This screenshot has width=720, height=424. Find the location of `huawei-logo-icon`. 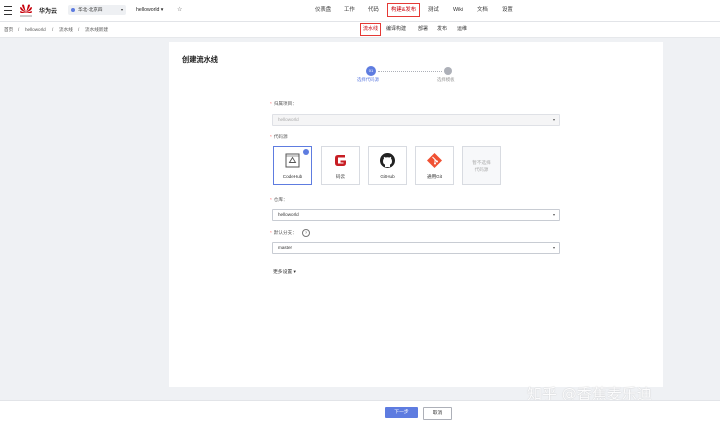

huawei-logo-icon is located at coordinates (26, 10).